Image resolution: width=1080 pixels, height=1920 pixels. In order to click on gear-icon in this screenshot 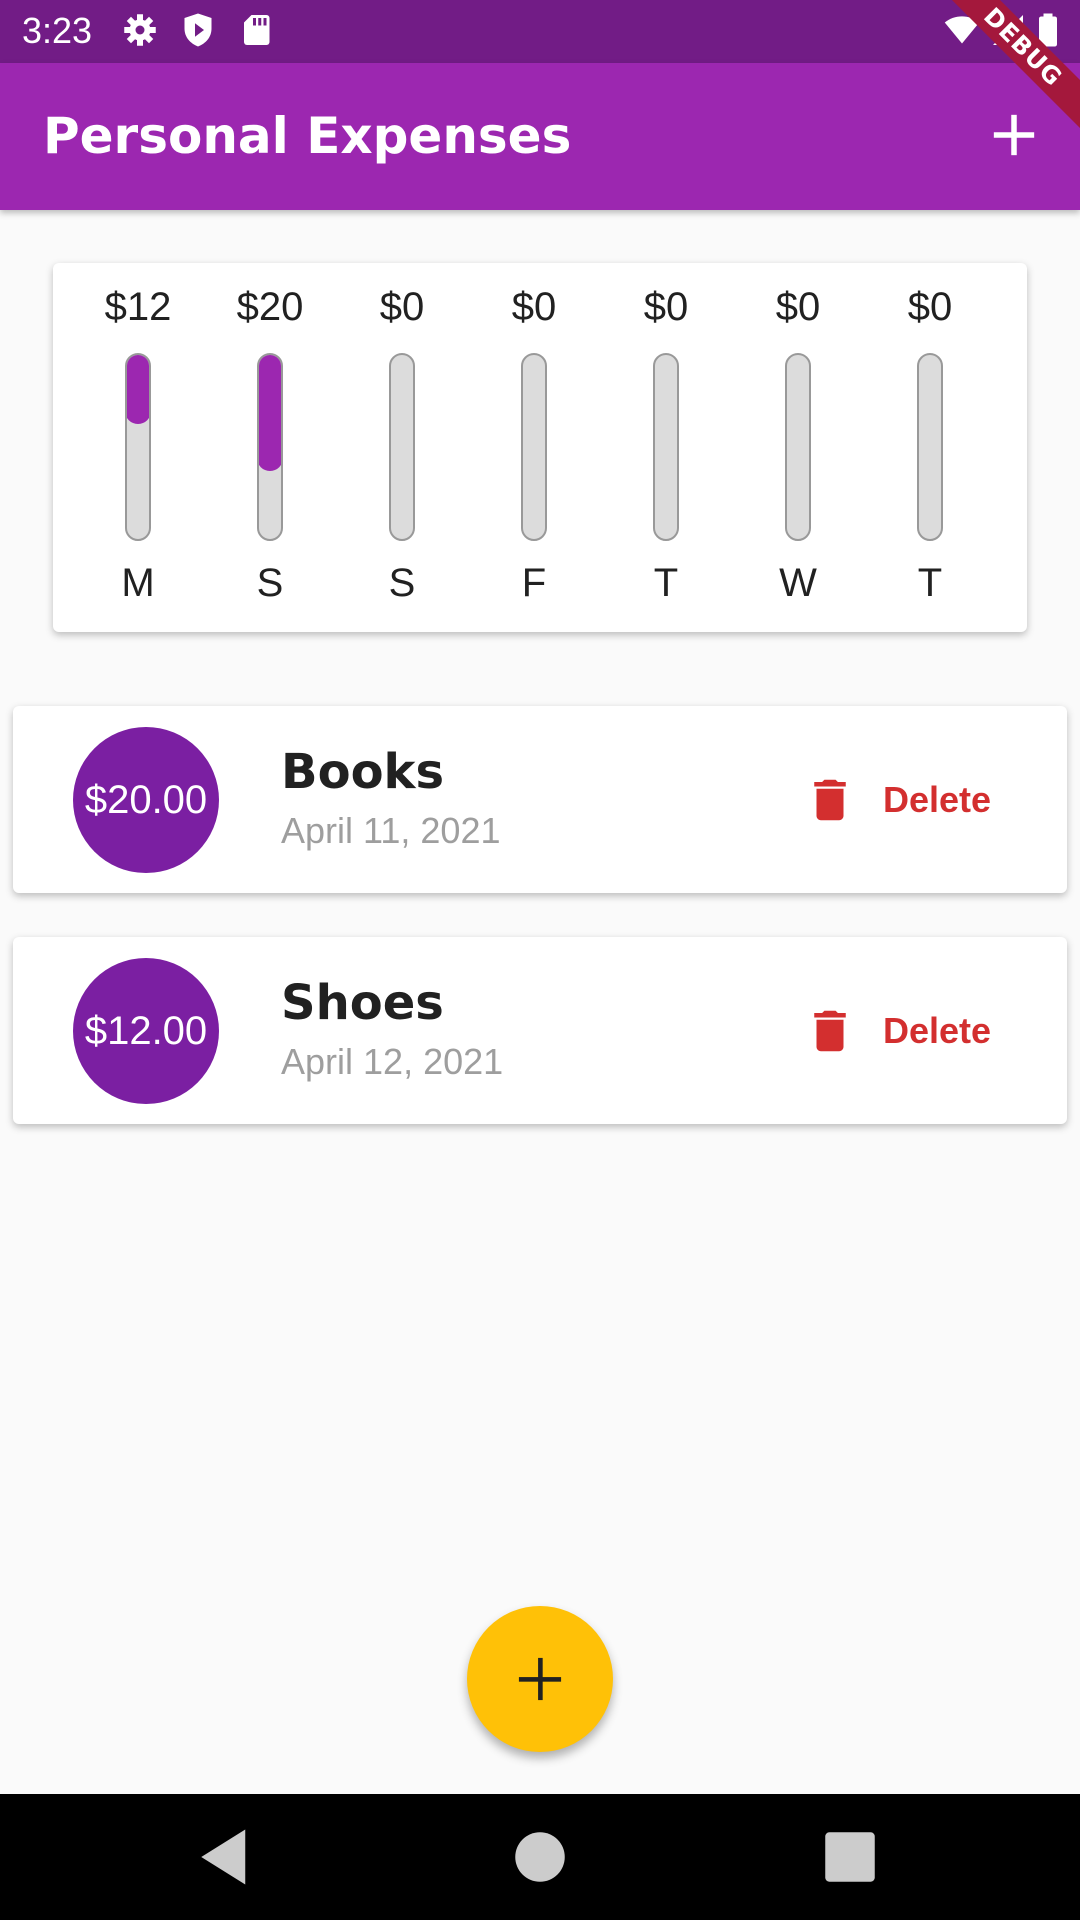, I will do `click(140, 30)`.